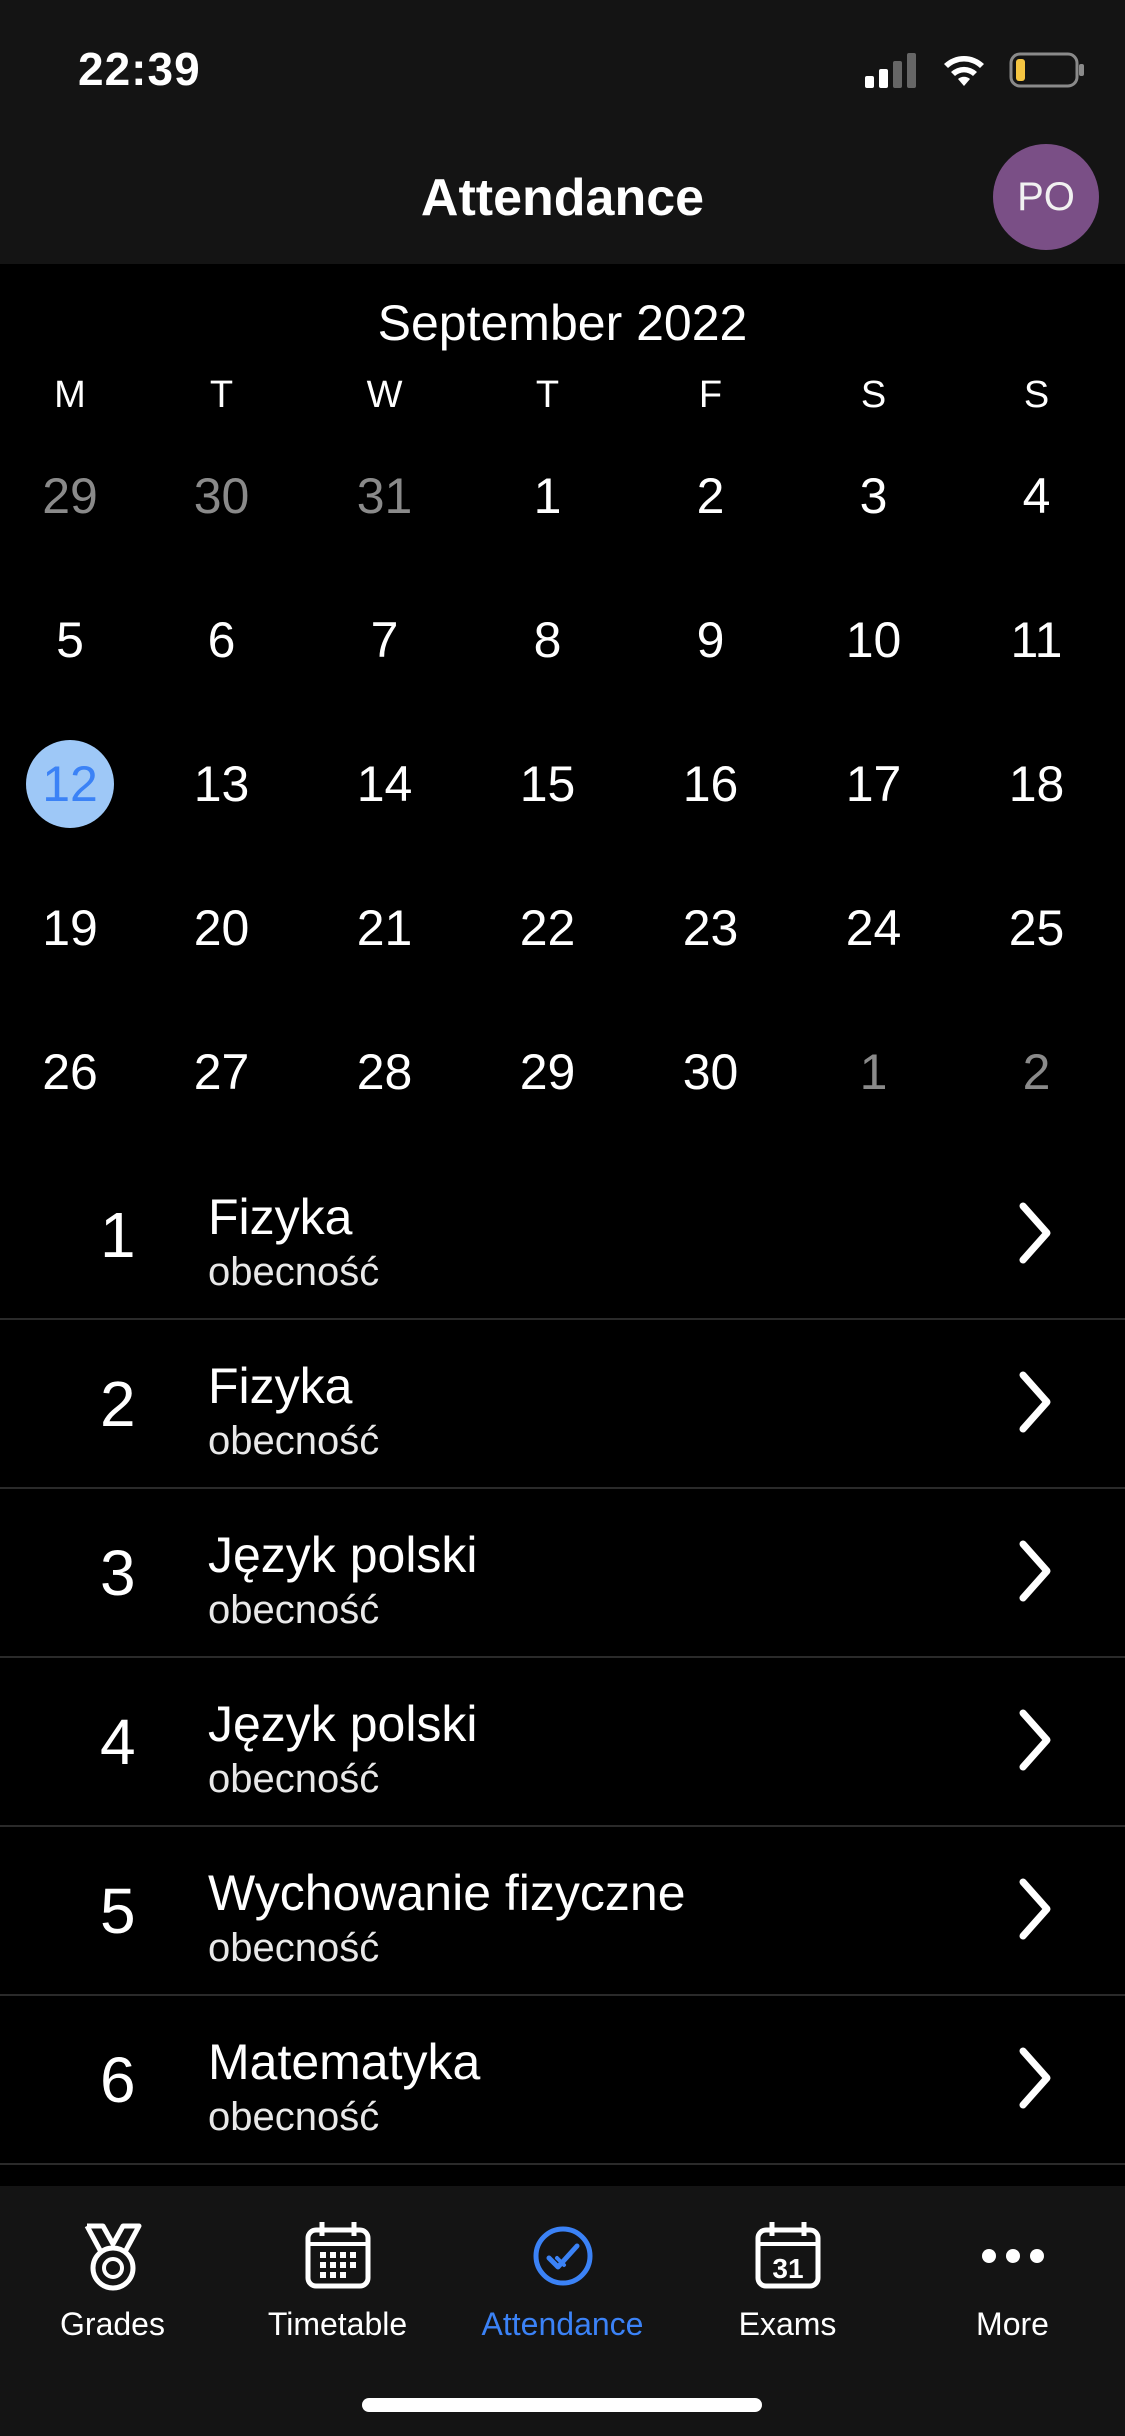 The height and width of the screenshot is (2436, 1125). What do you see at coordinates (873, 640) in the screenshot?
I see `calendar-day: 10` at bounding box center [873, 640].